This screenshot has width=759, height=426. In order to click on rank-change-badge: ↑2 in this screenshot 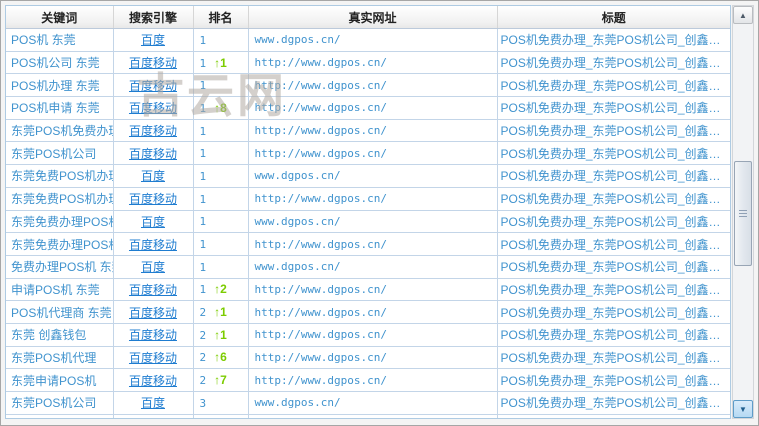, I will do `click(220, 289)`.